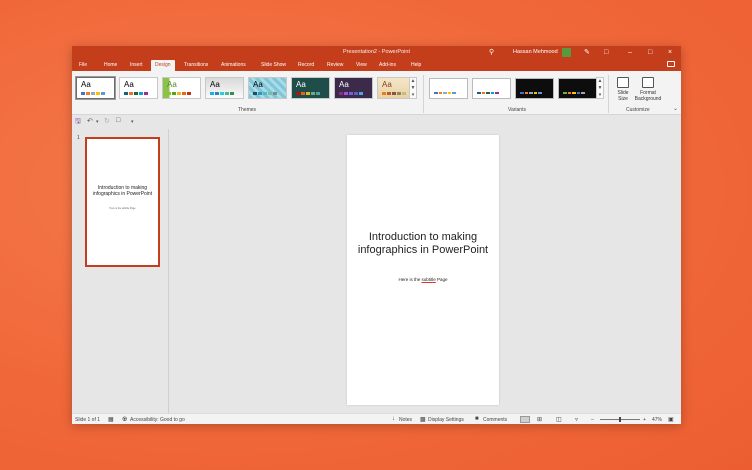 This screenshot has height=470, width=752. What do you see at coordinates (630, 52) in the screenshot?
I see `minimize-icon: –` at bounding box center [630, 52].